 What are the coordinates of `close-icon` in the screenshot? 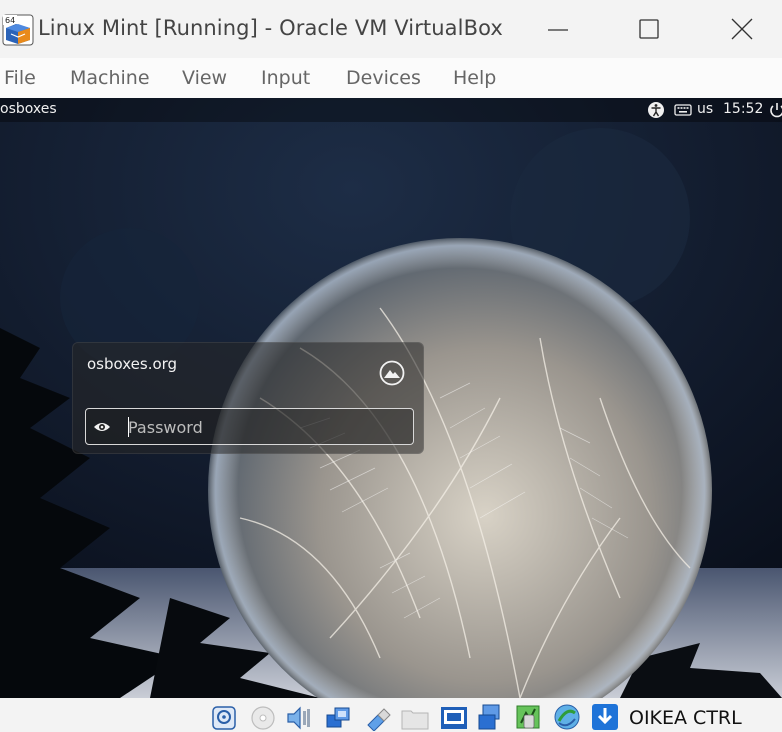 It's located at (742, 29).